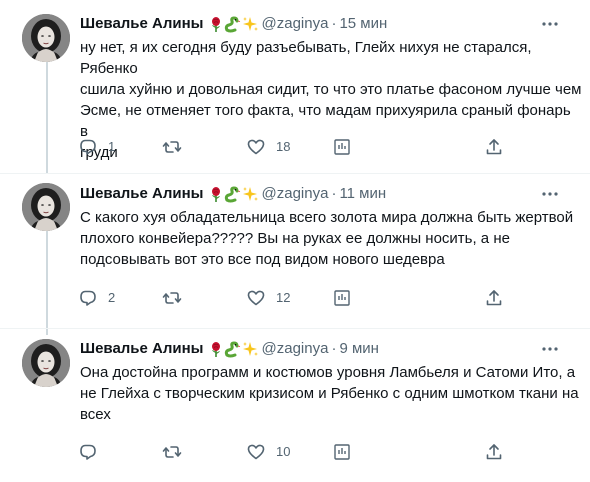  Describe the element at coordinates (283, 451) in the screenshot. I see `like-count: 10` at that location.